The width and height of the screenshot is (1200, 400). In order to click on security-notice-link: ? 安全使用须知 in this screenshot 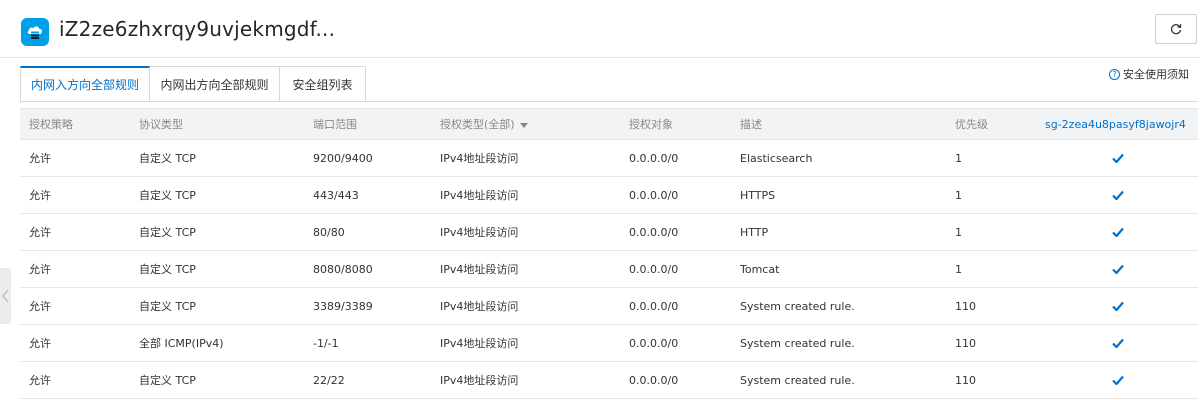, I will do `click(1149, 74)`.